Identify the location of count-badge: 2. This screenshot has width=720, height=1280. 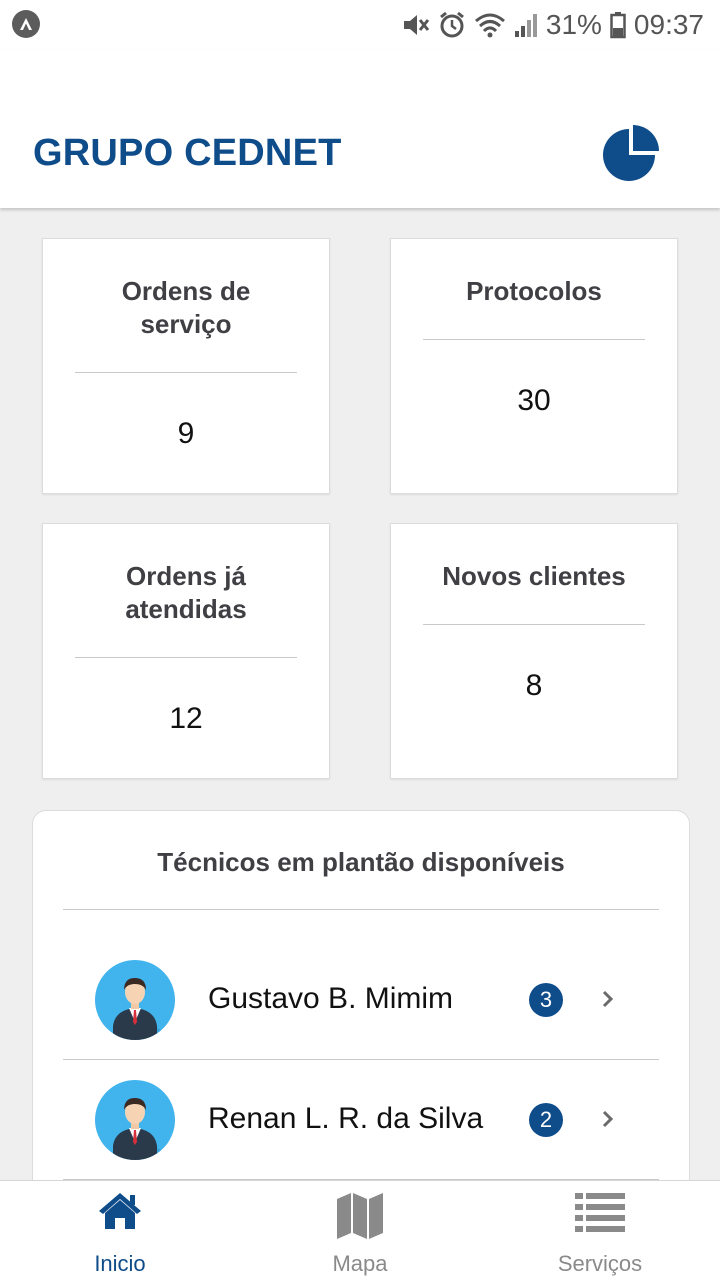
(546, 1120).